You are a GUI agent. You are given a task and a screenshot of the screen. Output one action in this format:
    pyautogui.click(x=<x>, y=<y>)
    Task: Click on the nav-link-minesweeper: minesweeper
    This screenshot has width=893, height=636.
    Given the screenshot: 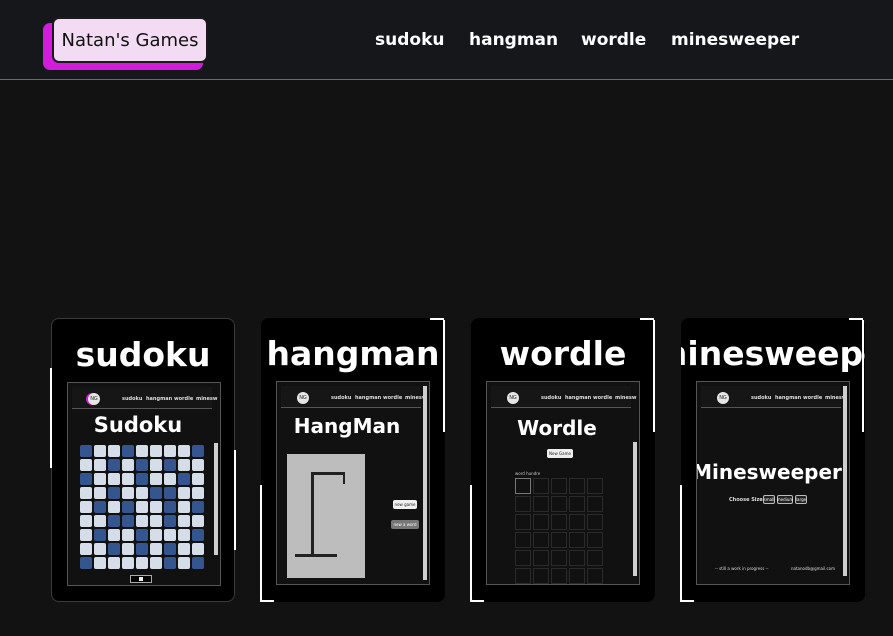 What is the action you would take?
    pyautogui.click(x=735, y=40)
    